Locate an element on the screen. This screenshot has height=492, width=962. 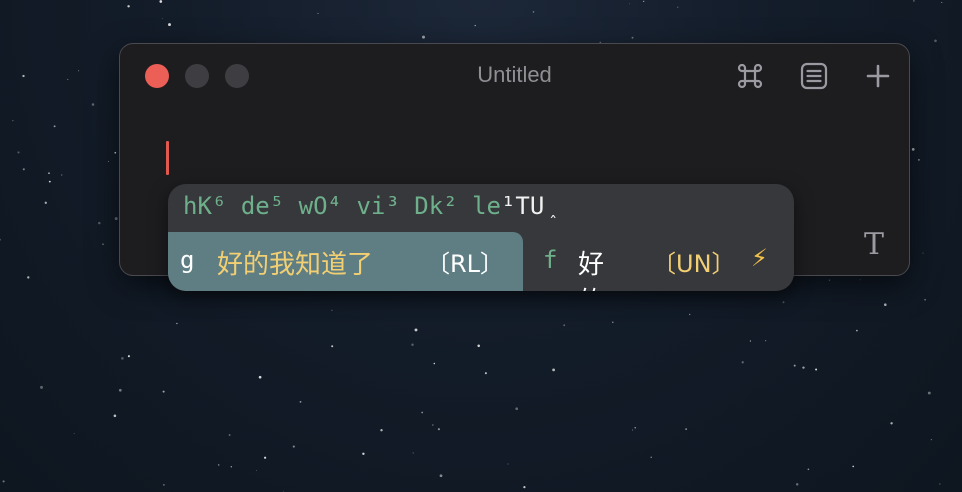
preedit-segment: de⁵ is located at coordinates (262, 206).